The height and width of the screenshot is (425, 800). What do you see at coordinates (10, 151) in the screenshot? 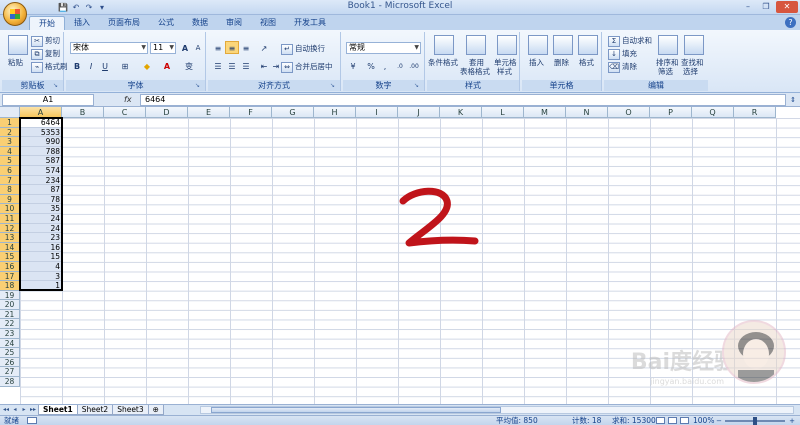
I see `row-header-4: 4` at bounding box center [10, 151].